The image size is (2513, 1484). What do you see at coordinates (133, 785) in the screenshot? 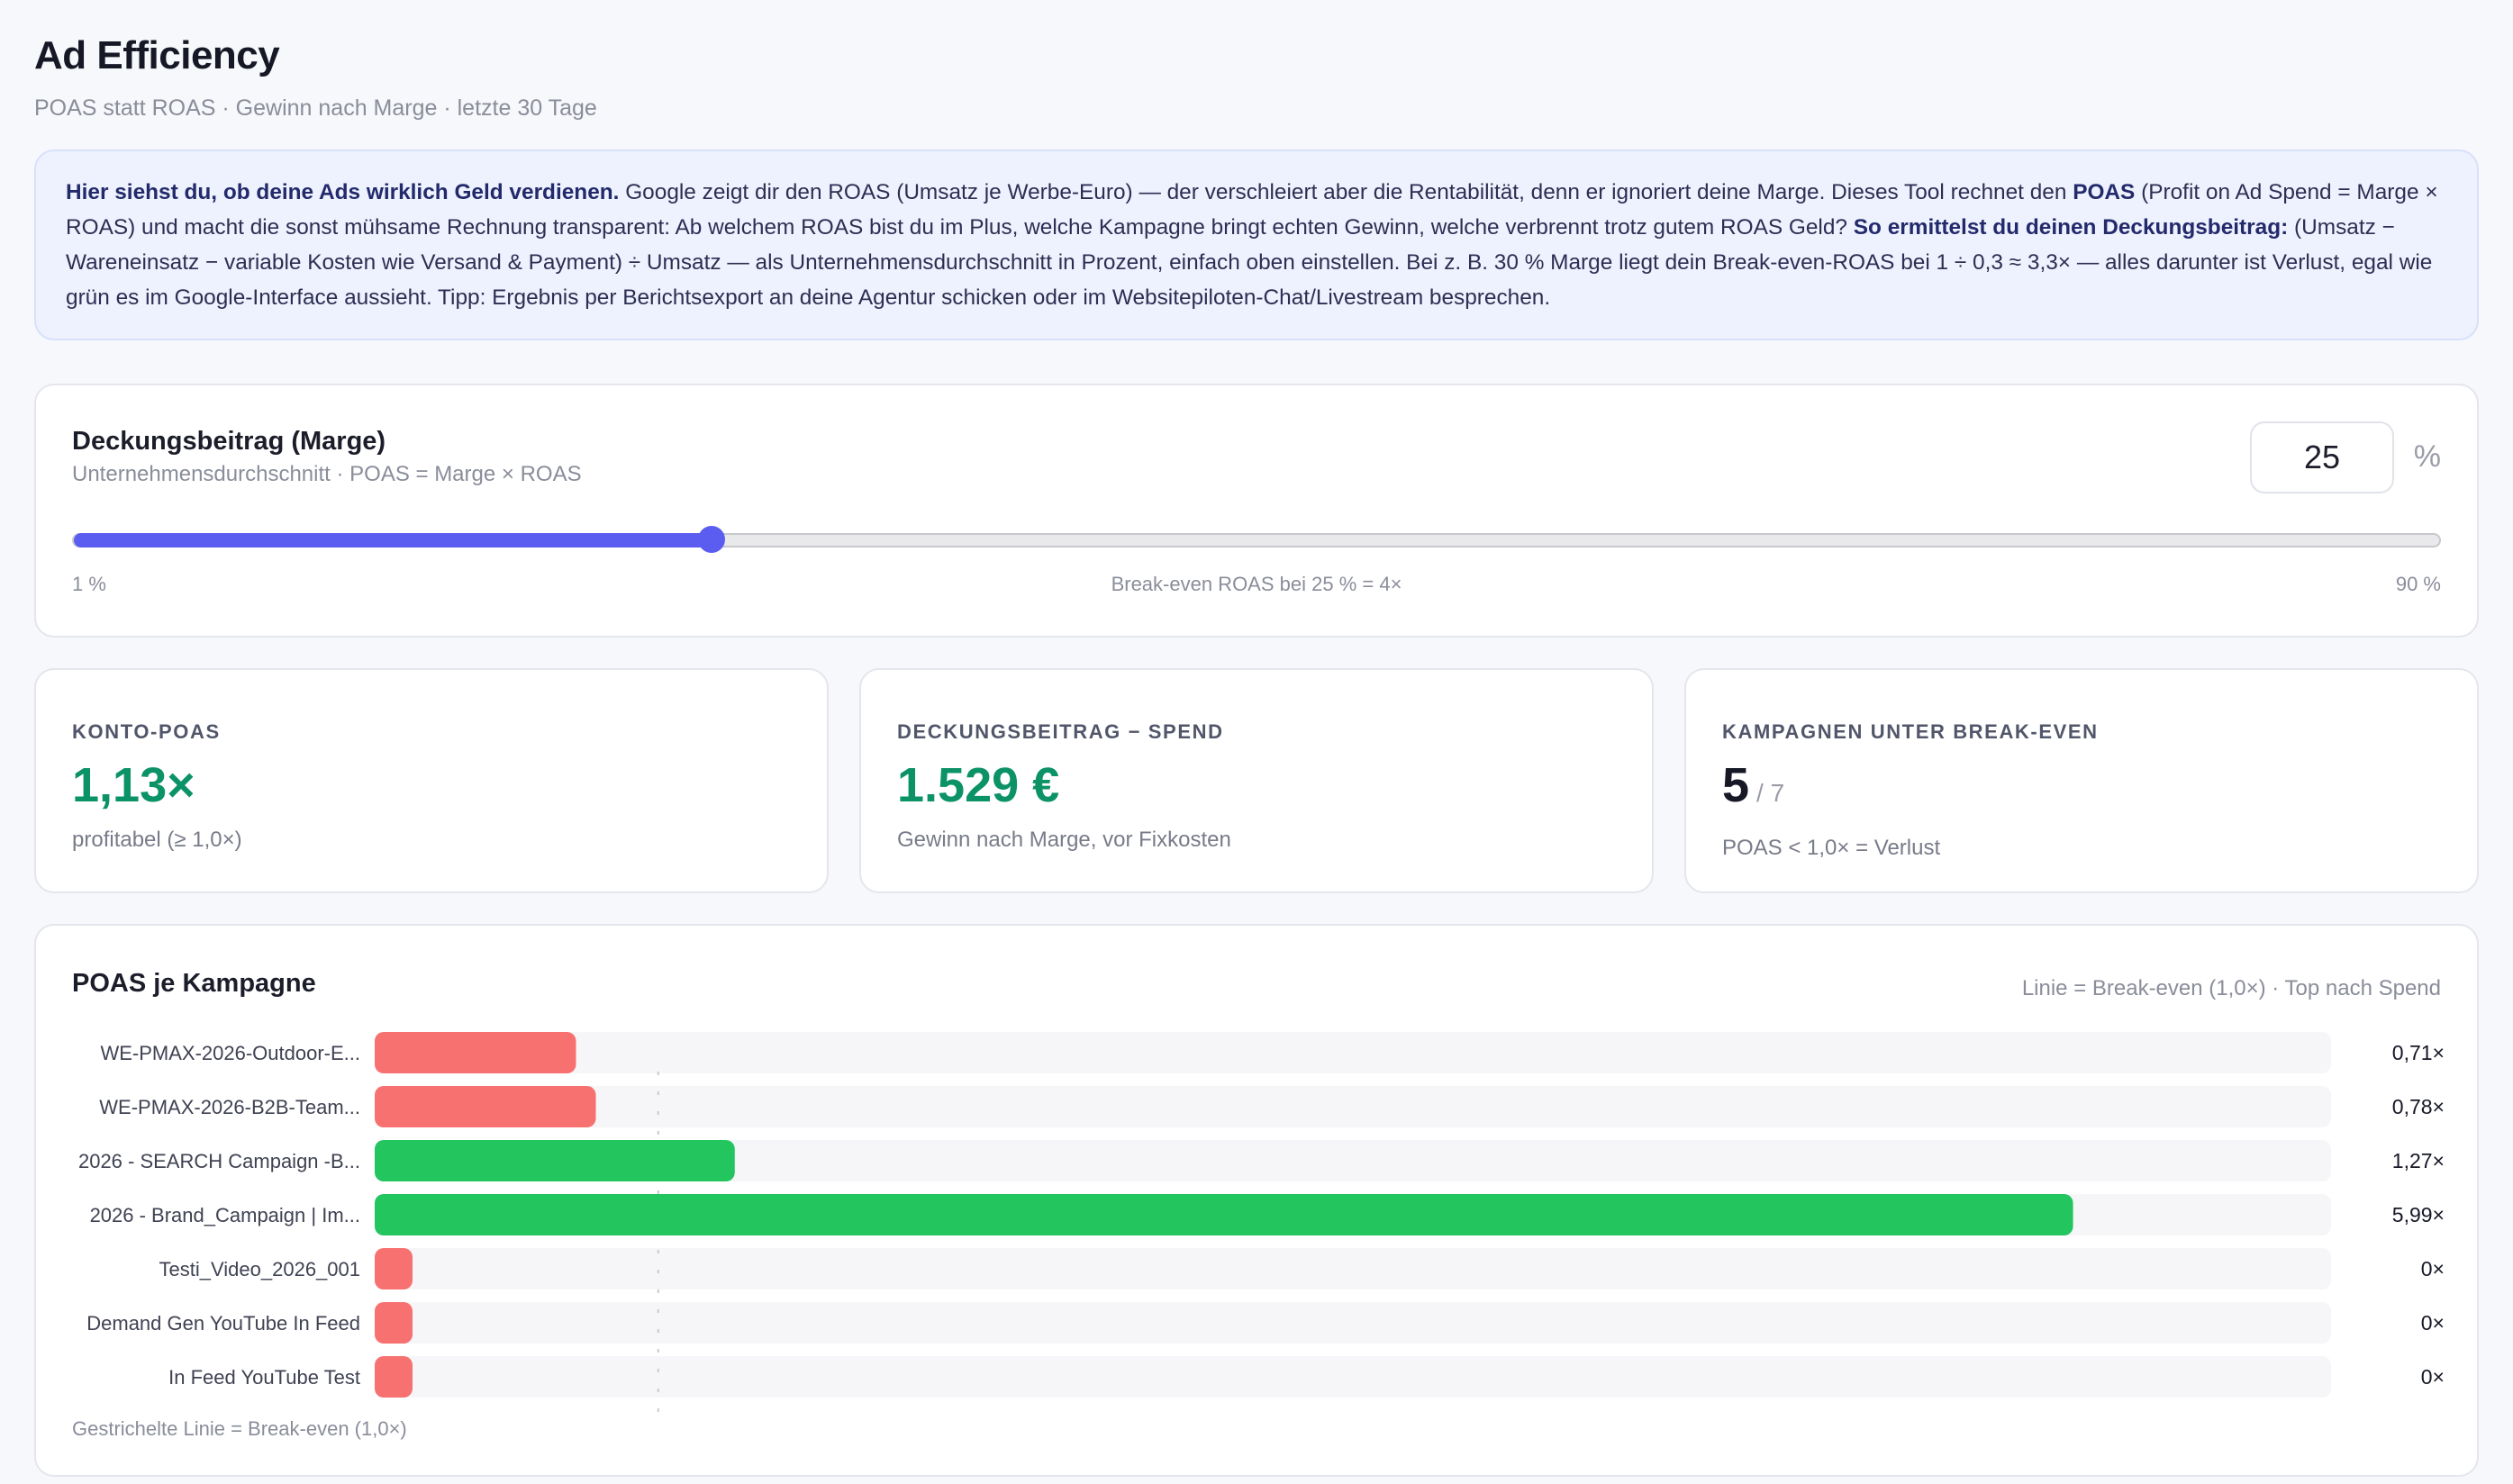
I see `kpi-value: 1,13×` at bounding box center [133, 785].